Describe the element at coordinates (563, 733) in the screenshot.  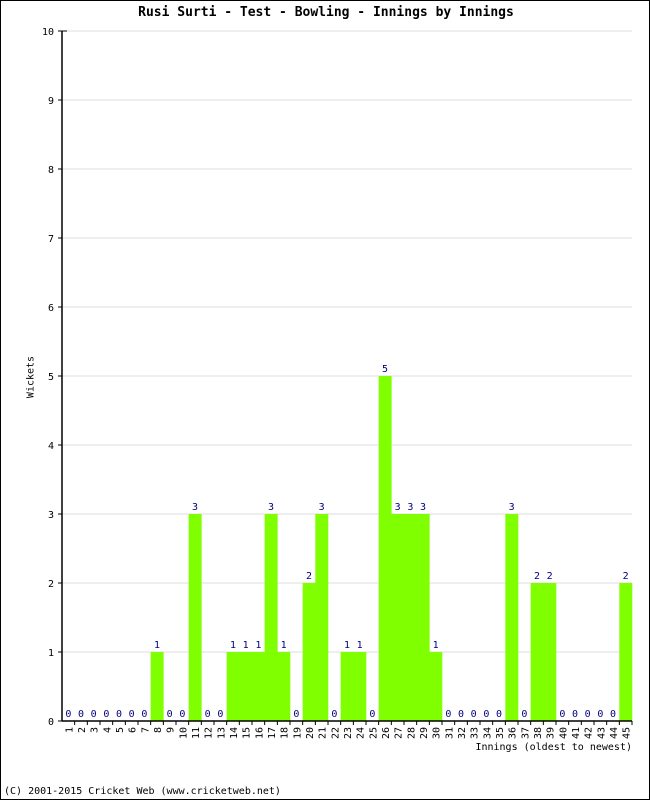
I see `x-tick-label: 40` at that location.